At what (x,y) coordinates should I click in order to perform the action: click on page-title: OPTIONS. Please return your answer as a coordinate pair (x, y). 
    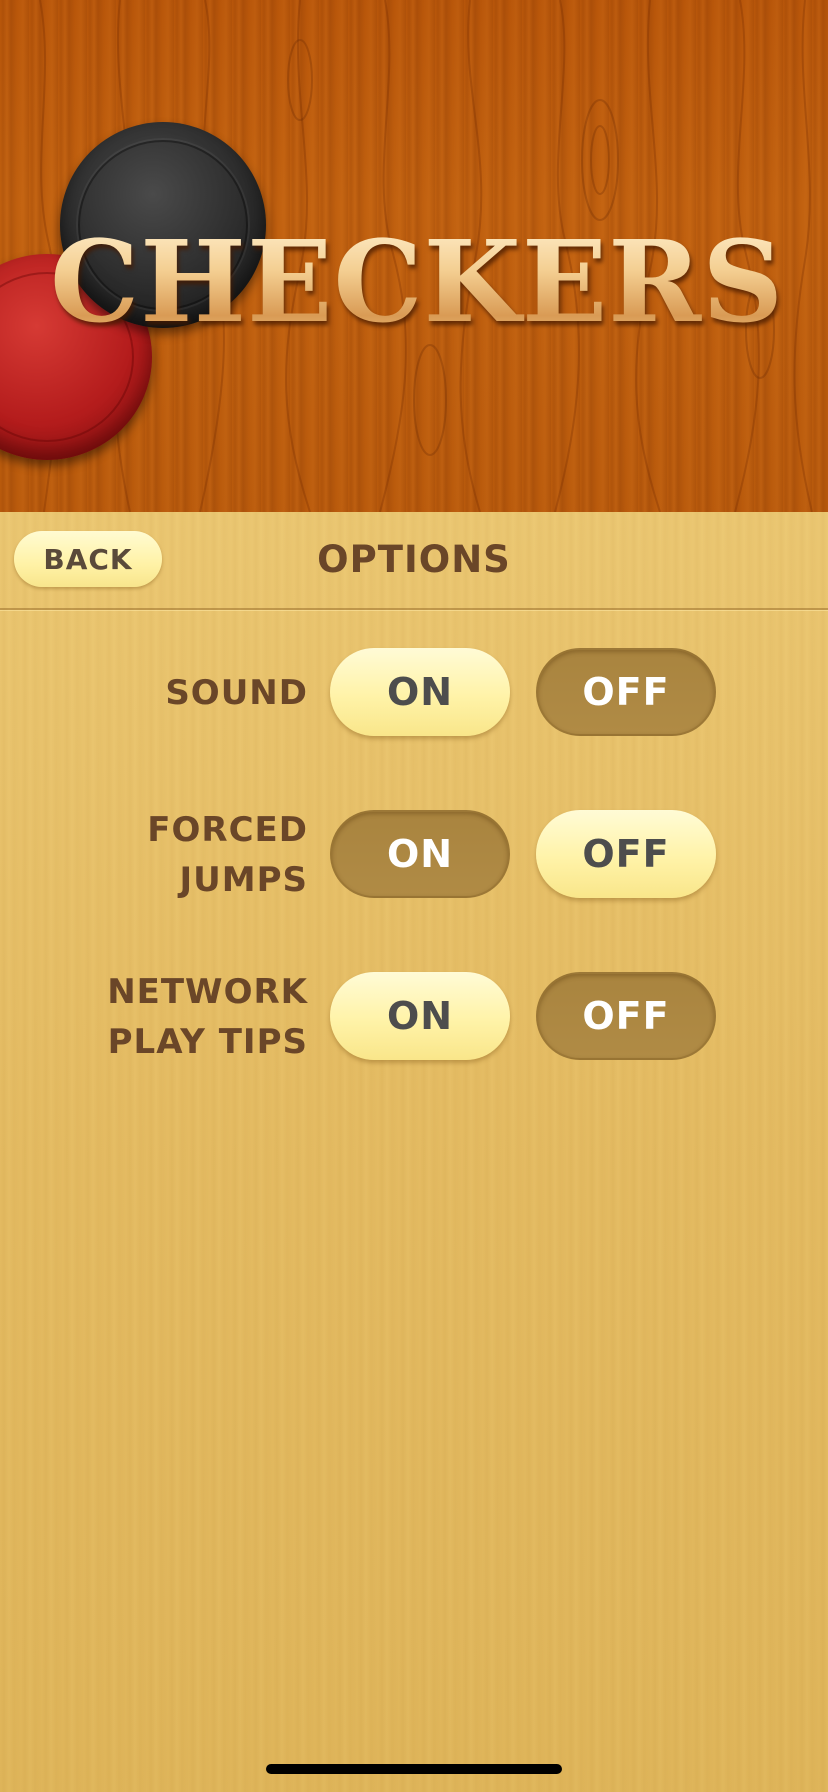
    Looking at the image, I should click on (414, 559).